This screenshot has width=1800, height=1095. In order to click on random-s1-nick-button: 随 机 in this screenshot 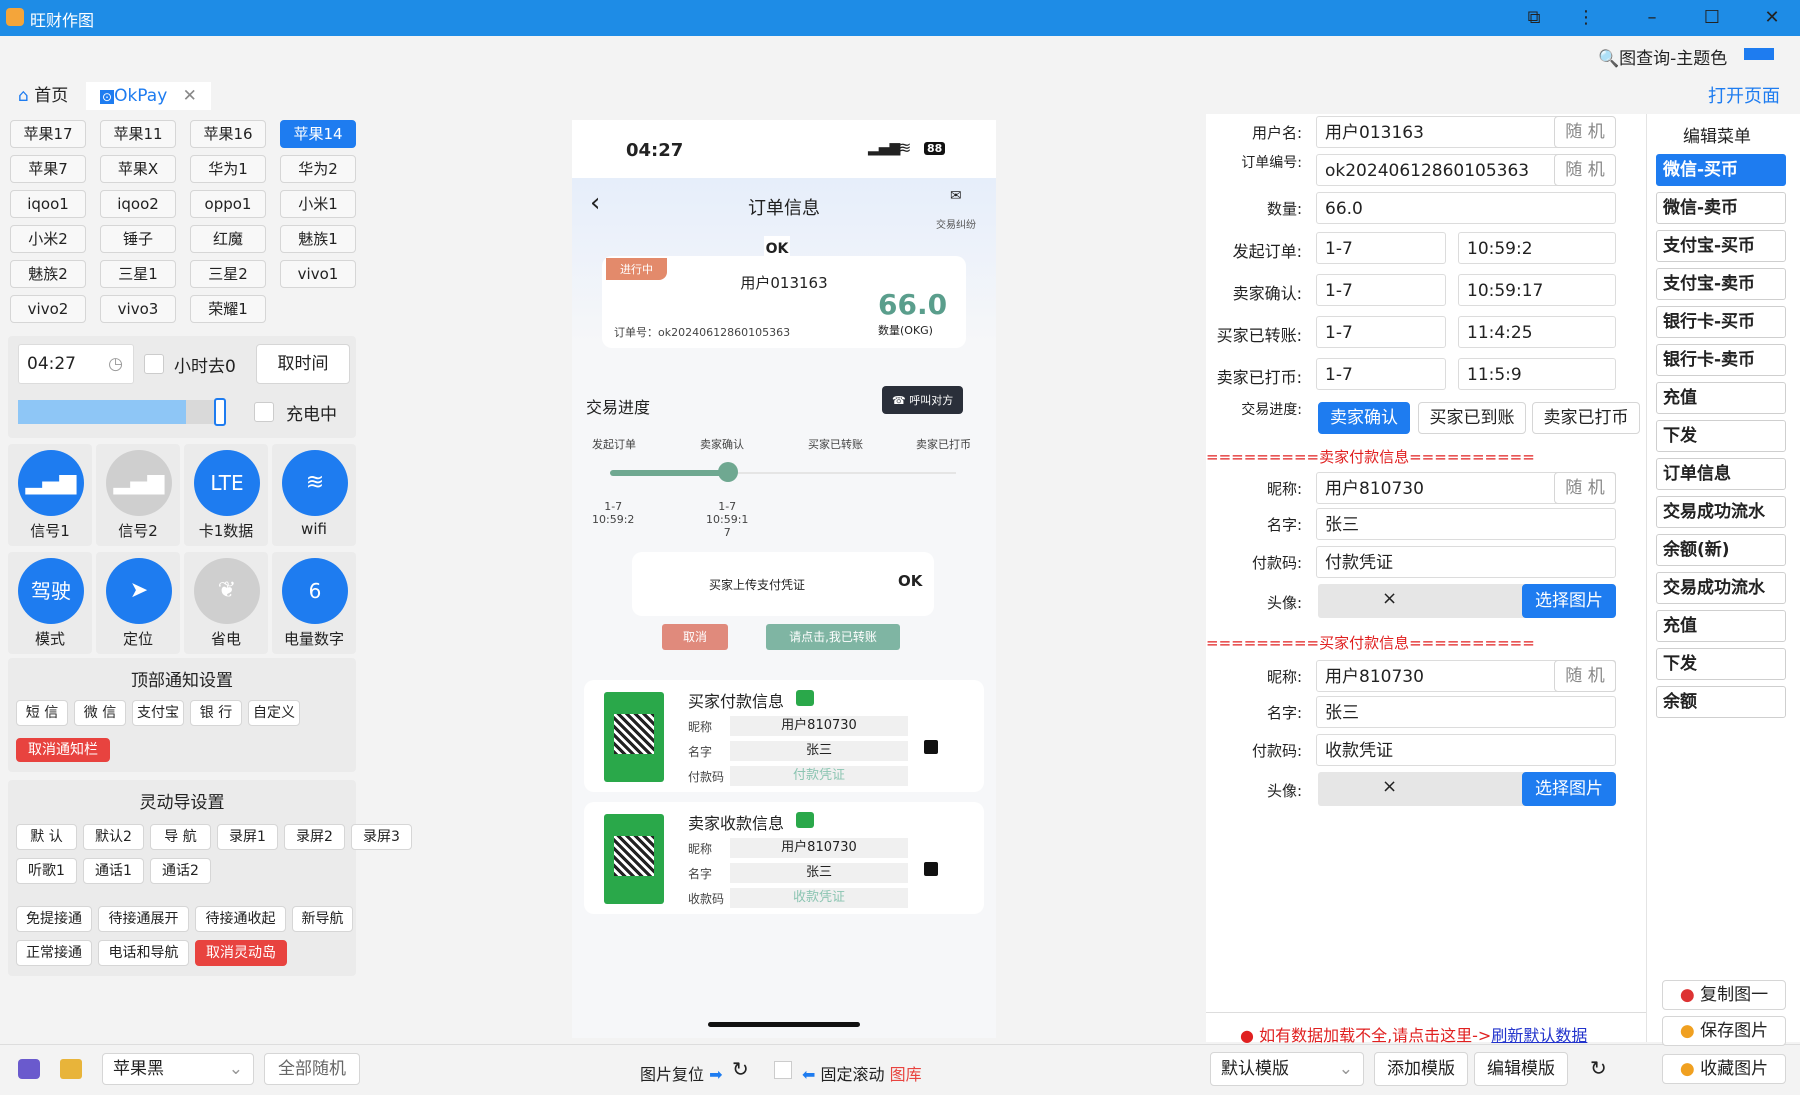, I will do `click(1585, 488)`.